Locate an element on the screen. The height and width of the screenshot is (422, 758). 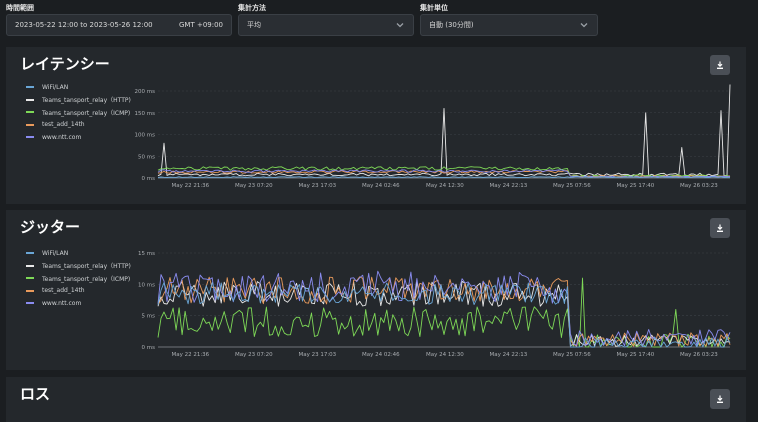
y-tick-label: 150 ms is located at coordinates (145, 114).